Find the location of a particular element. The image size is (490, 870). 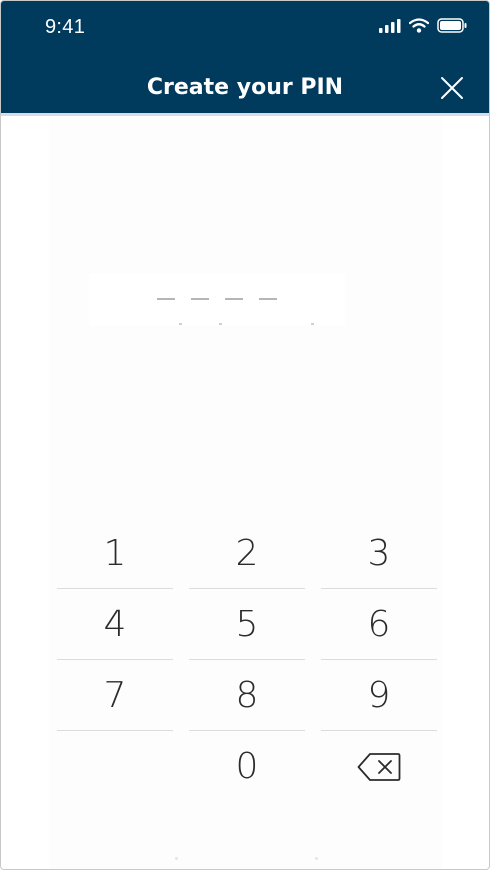

status-time: 9:41 is located at coordinates (65, 27).